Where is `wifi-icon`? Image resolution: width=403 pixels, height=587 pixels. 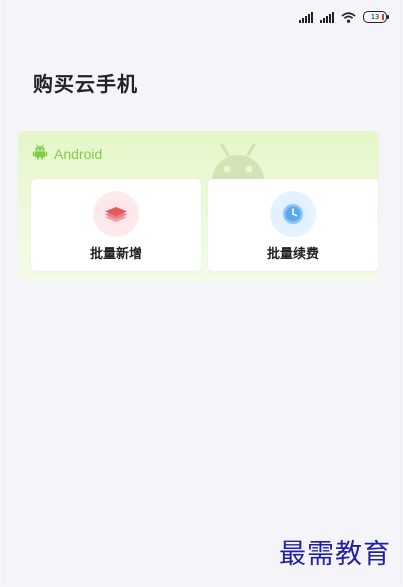
wifi-icon is located at coordinates (348, 17).